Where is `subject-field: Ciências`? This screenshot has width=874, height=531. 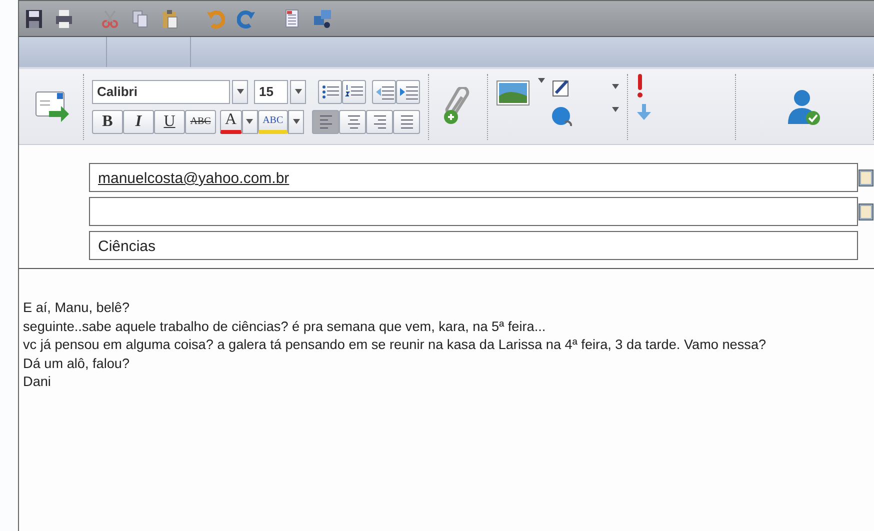 subject-field: Ciências is located at coordinates (473, 245).